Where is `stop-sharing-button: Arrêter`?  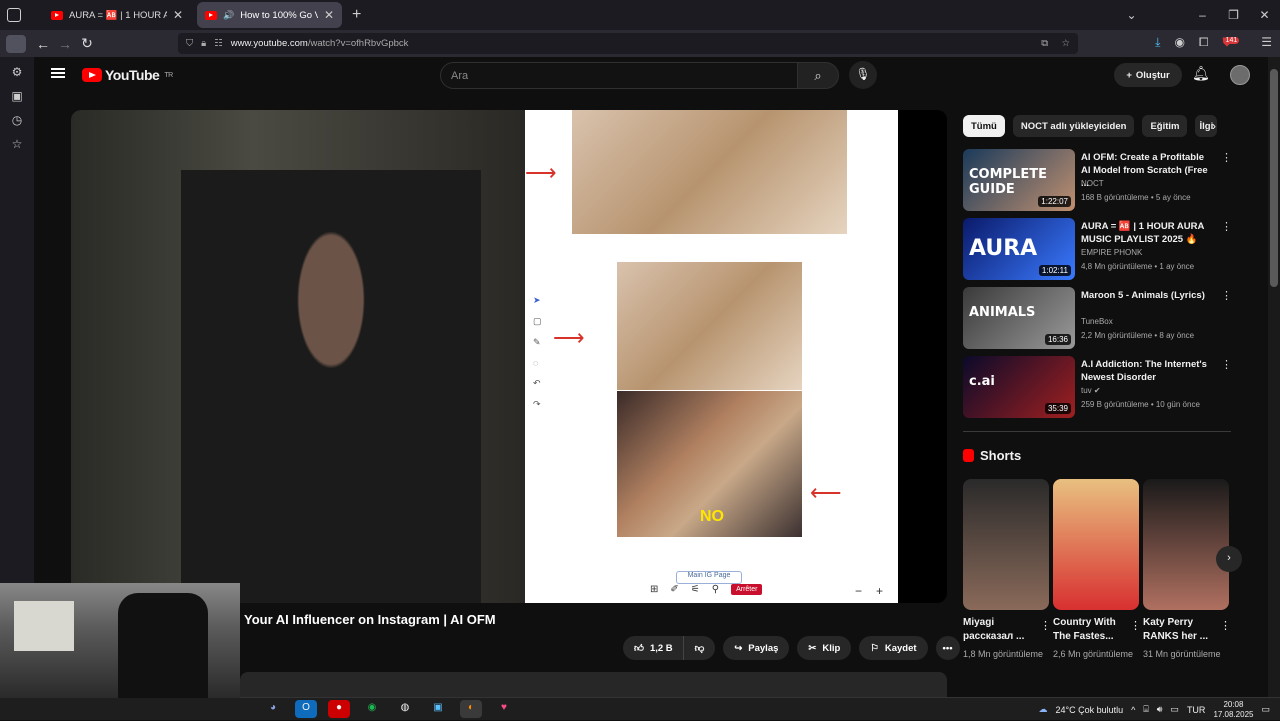
stop-sharing-button: Arrêter is located at coordinates (747, 589).